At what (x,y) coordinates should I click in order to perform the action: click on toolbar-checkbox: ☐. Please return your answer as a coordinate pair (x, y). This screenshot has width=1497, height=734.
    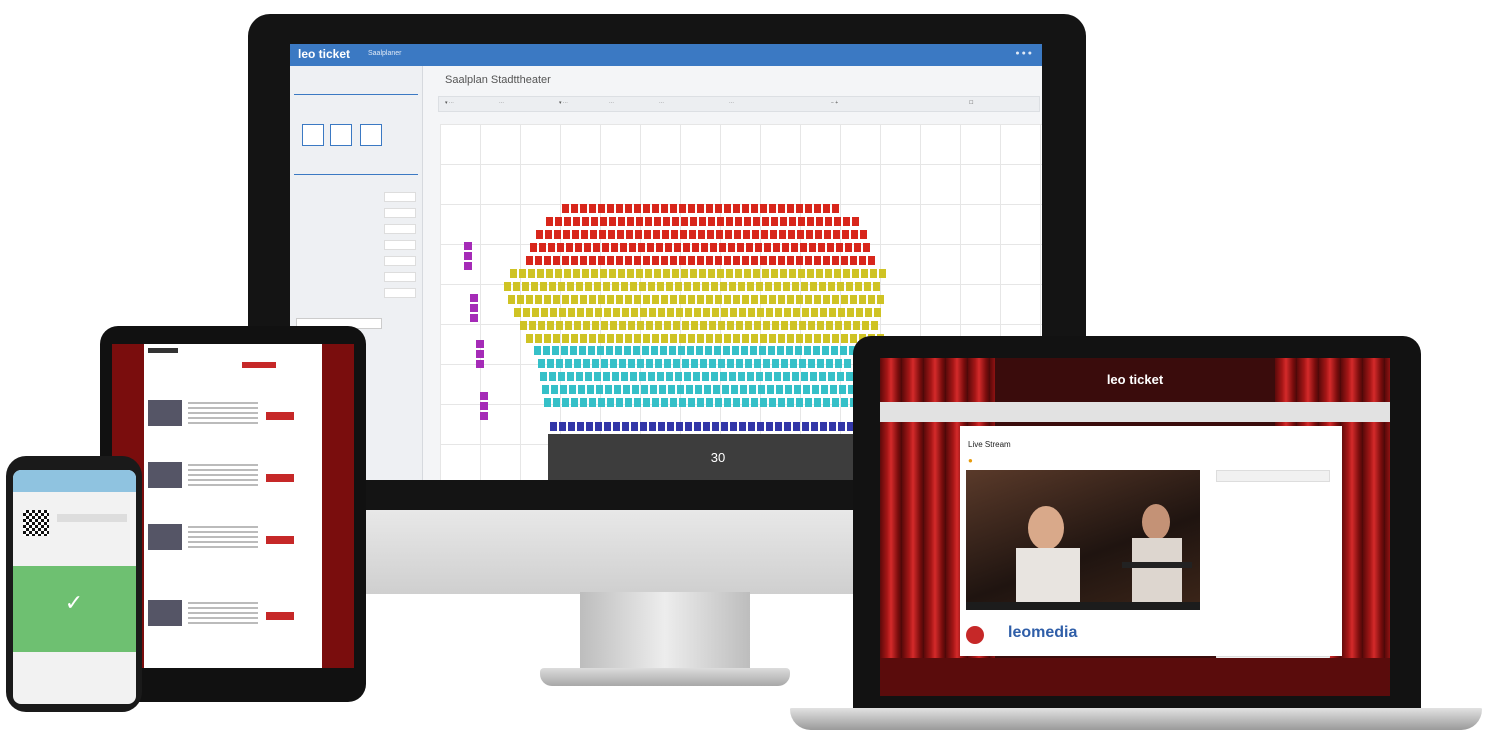
    Looking at the image, I should click on (971, 103).